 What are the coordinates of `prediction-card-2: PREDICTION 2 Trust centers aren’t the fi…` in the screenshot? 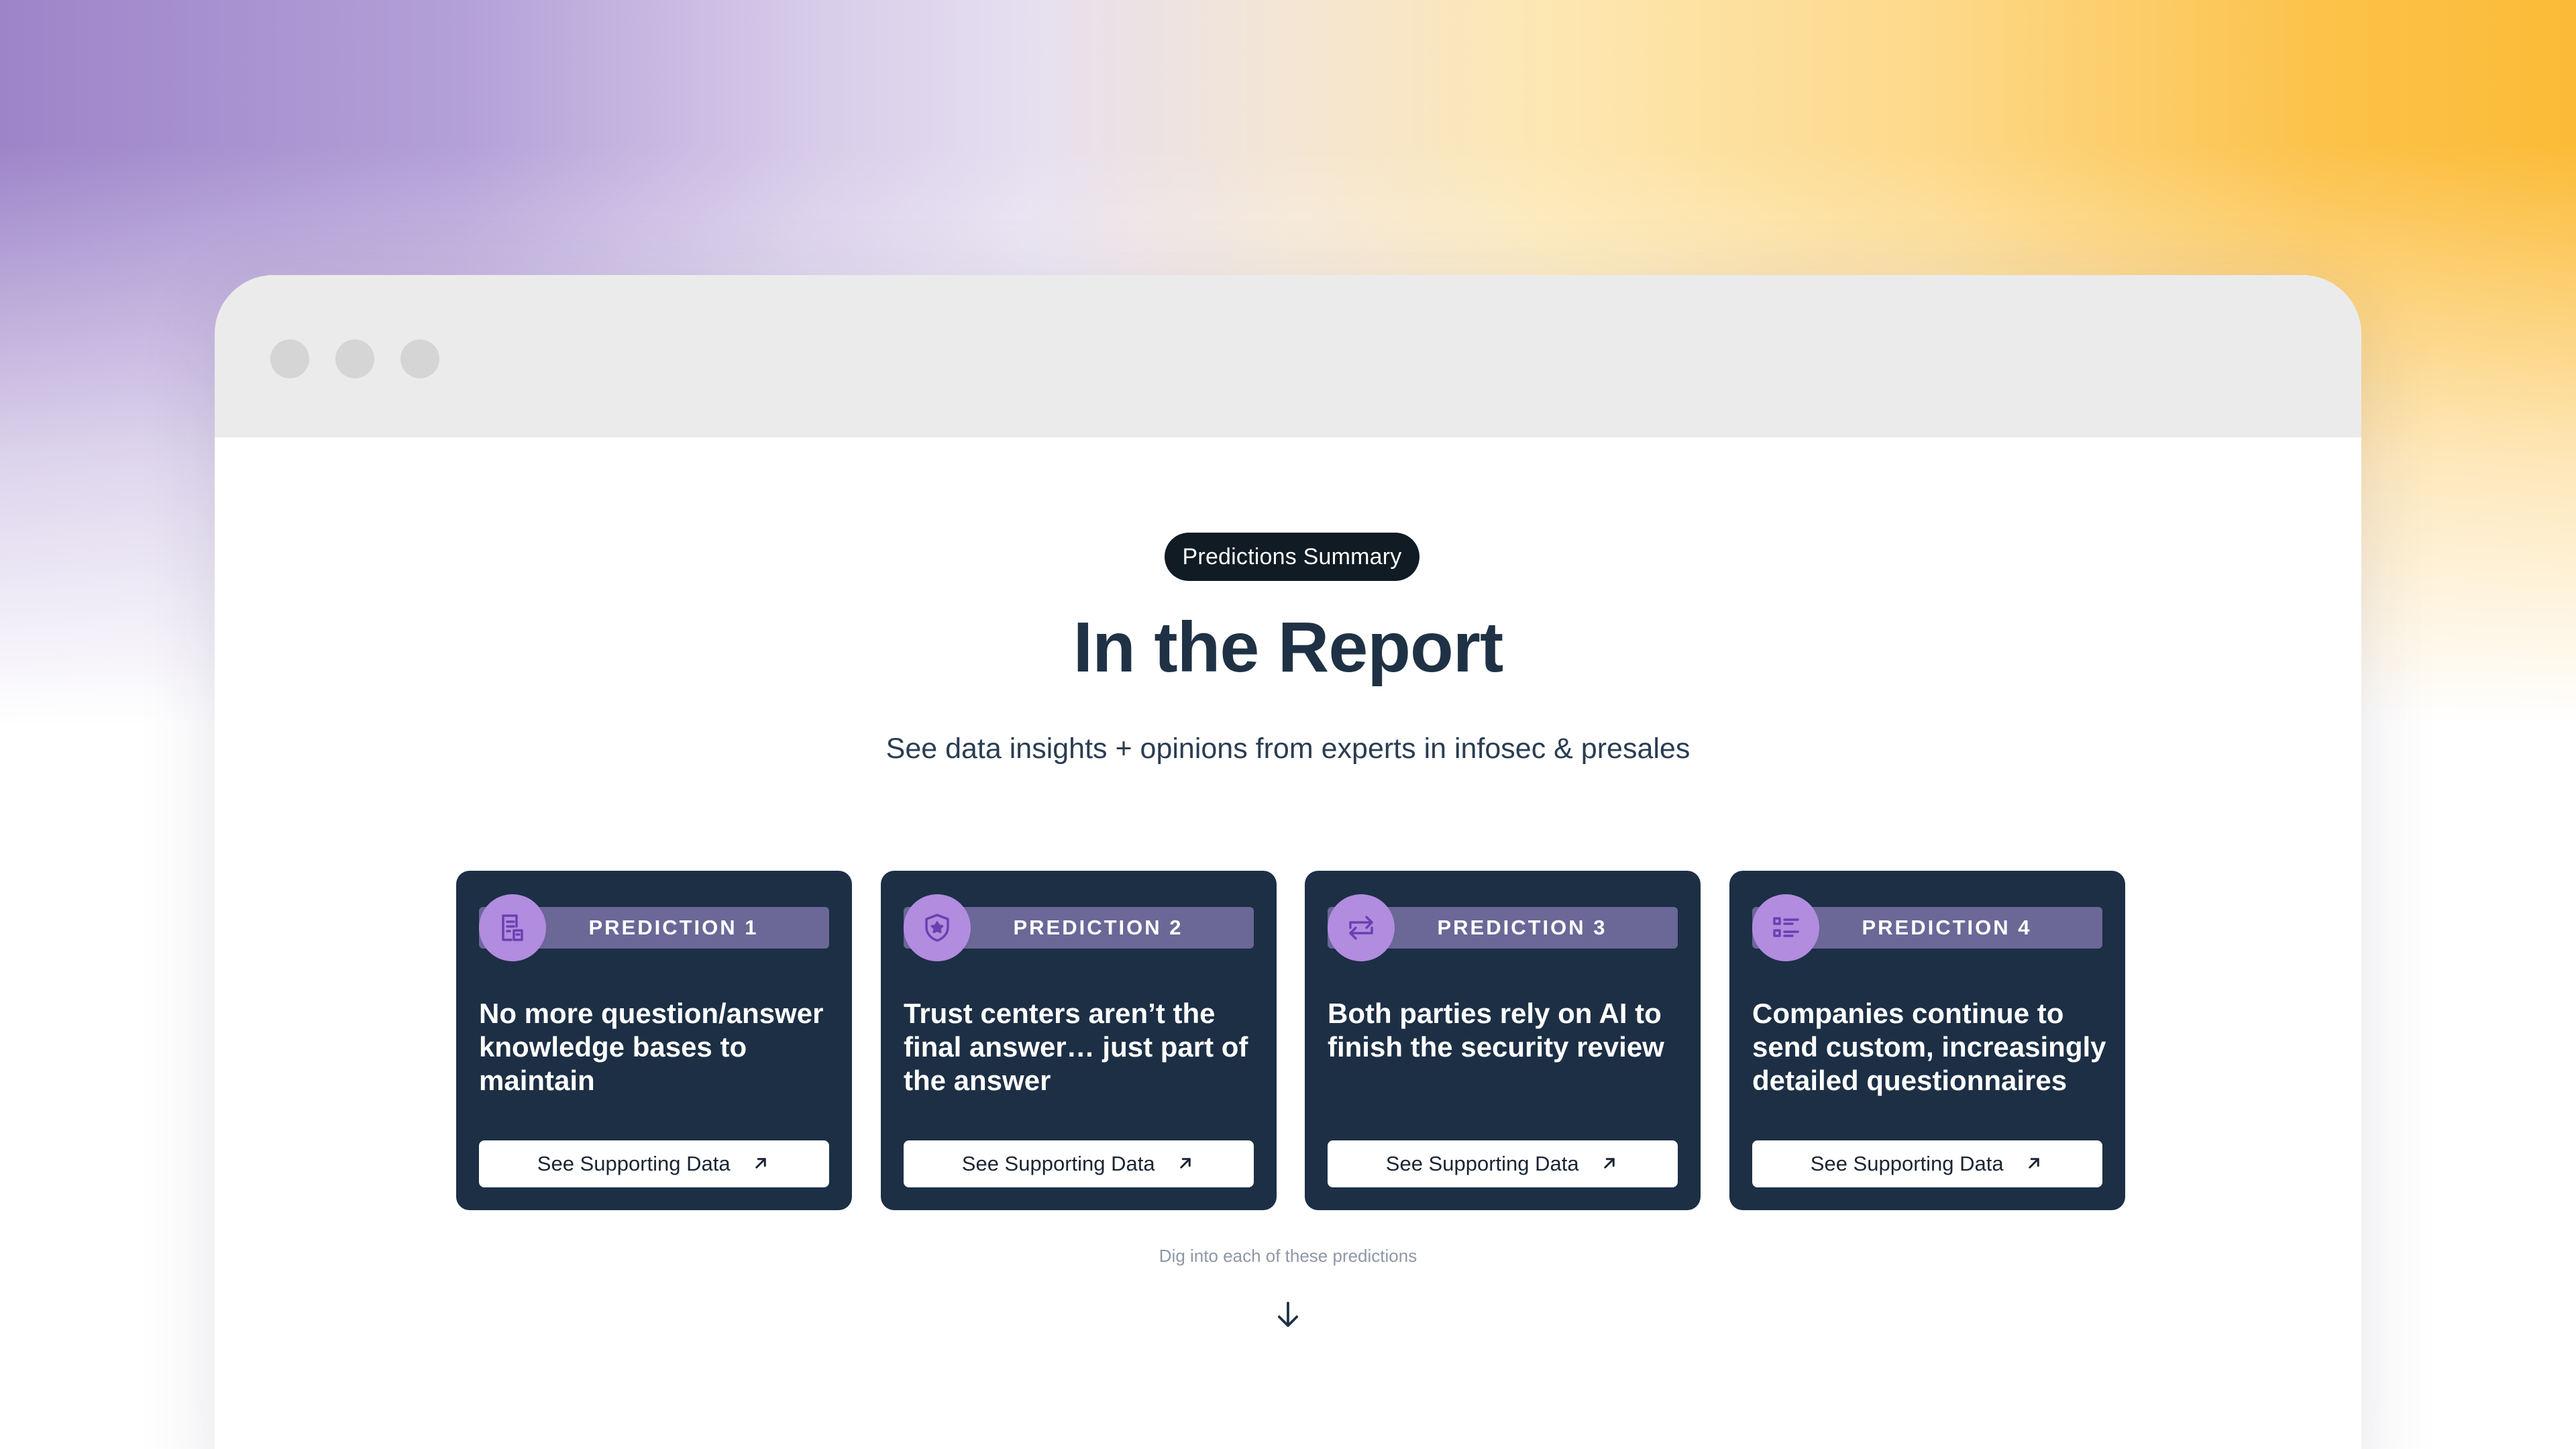 It's located at (1079, 1040).